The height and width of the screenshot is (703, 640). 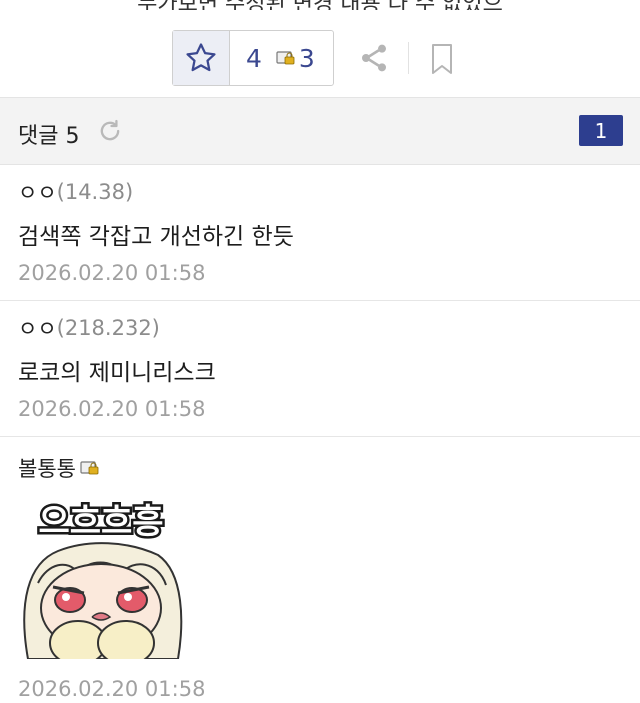 I want to click on post-actions: 4 3, so click(x=320, y=59).